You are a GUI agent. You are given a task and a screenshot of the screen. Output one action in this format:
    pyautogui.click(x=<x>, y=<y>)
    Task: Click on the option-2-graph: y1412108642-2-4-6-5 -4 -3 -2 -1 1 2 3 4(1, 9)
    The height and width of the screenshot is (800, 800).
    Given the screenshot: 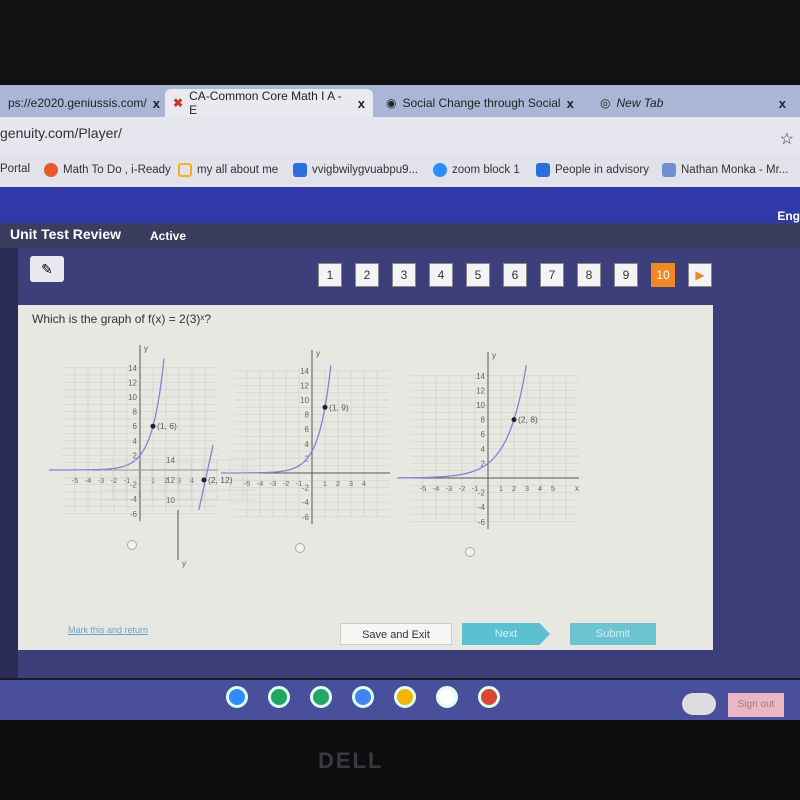 What is the action you would take?
    pyautogui.click(x=305, y=437)
    